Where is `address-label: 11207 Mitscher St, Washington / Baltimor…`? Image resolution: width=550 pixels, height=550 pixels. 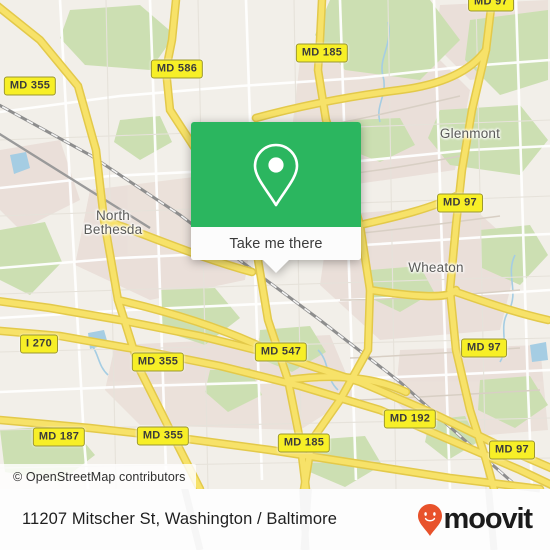 address-label: 11207 Mitscher St, Washington / Baltimor… is located at coordinates (179, 519).